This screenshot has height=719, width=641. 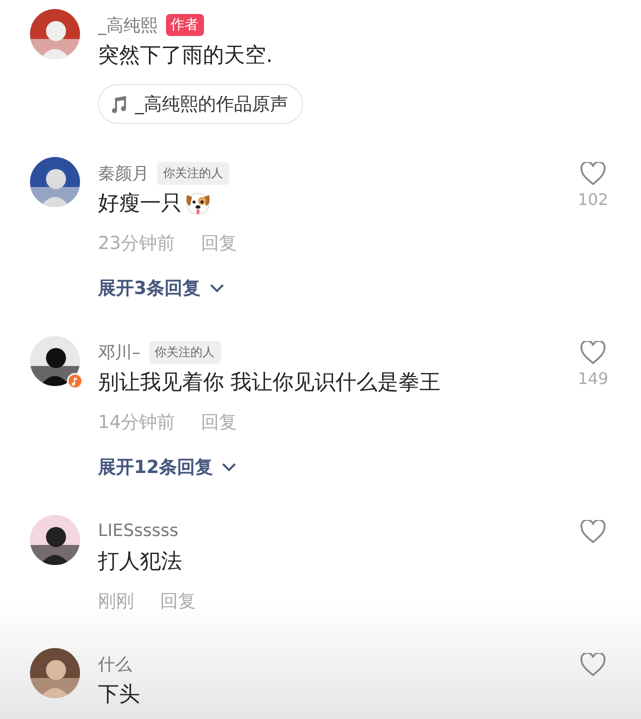 What do you see at coordinates (119, 352) in the screenshot?
I see `user-name: 邓川–` at bounding box center [119, 352].